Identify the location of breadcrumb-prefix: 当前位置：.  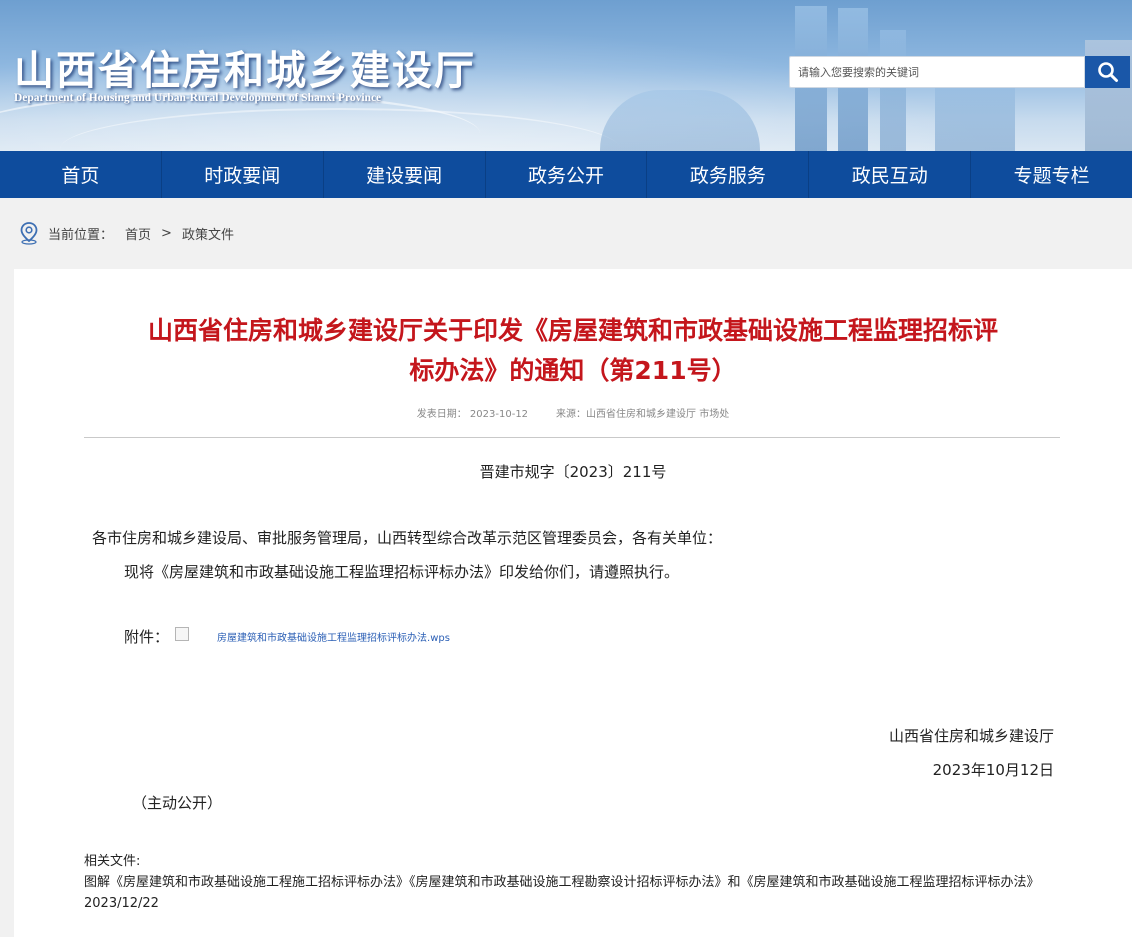
(81, 235).